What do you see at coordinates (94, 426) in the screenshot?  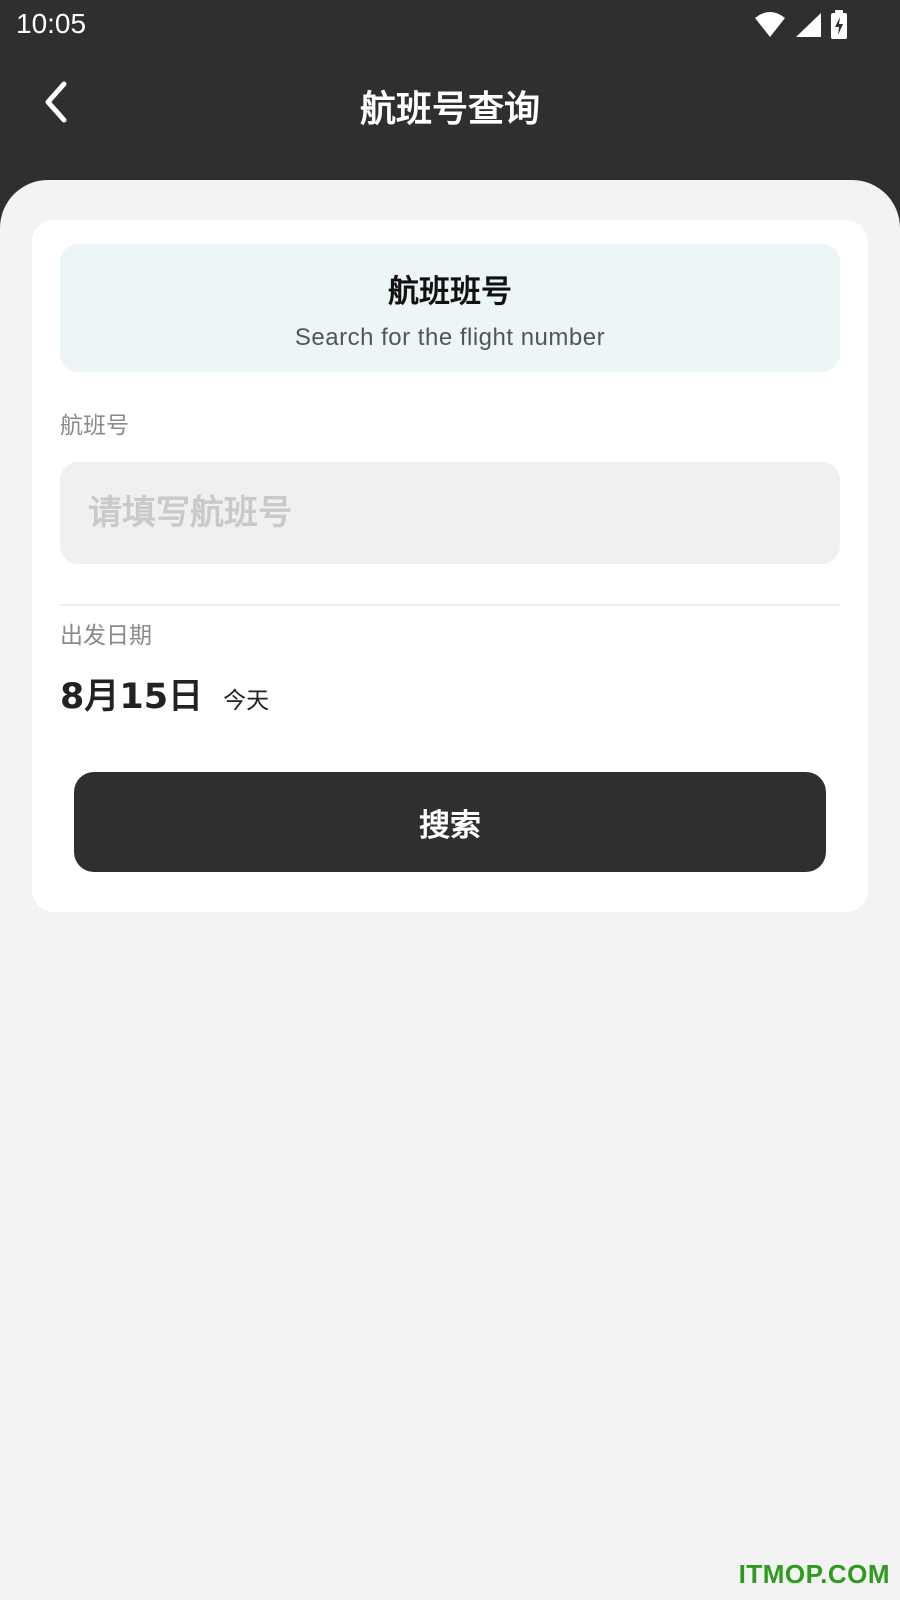 I see `flight-number-label: 航班号` at bounding box center [94, 426].